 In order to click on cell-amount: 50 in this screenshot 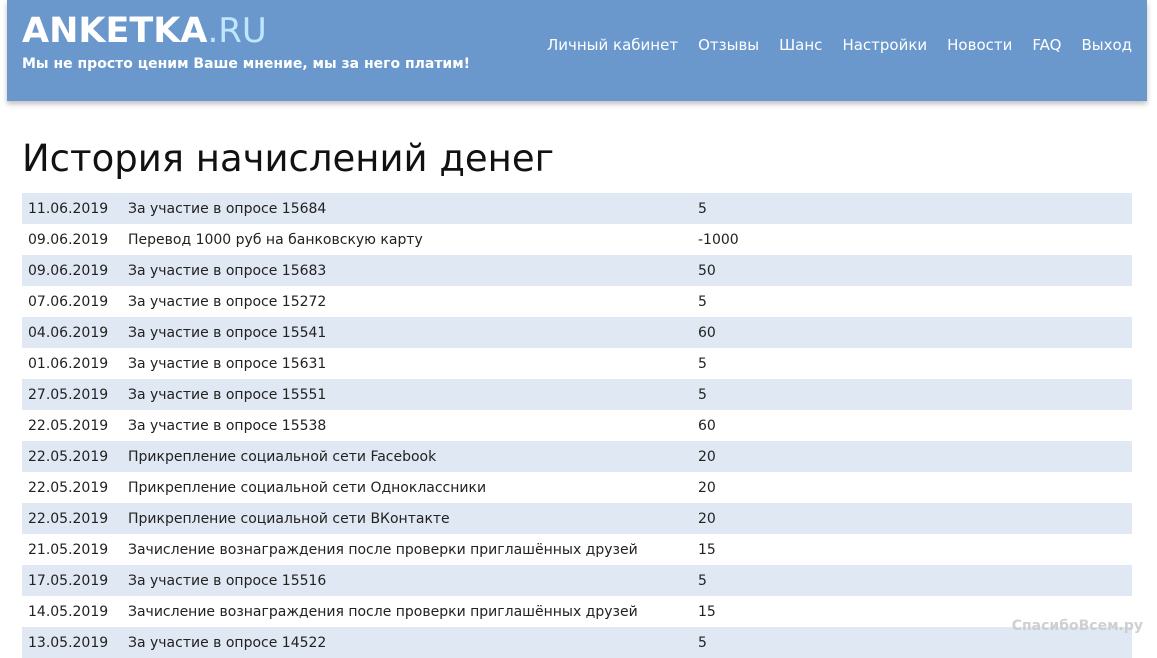, I will do `click(912, 270)`.